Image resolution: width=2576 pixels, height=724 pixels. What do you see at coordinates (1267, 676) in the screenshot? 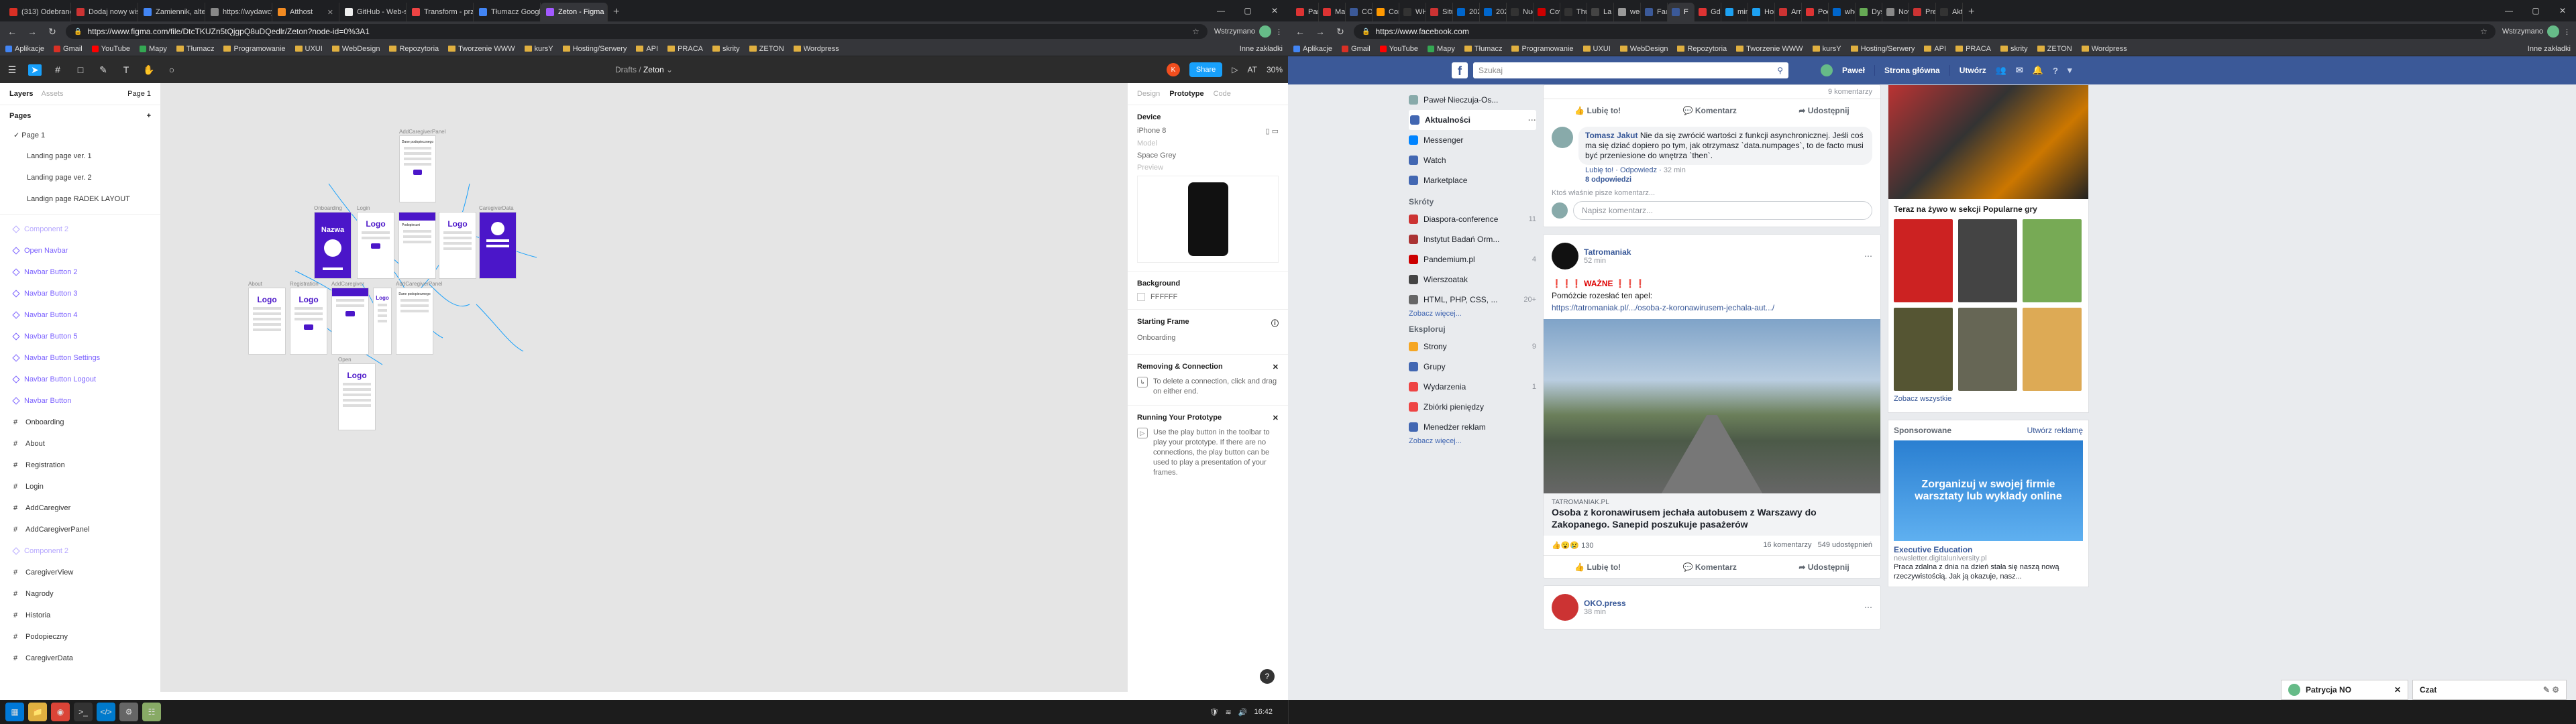
I see `help-button: ?` at bounding box center [1267, 676].